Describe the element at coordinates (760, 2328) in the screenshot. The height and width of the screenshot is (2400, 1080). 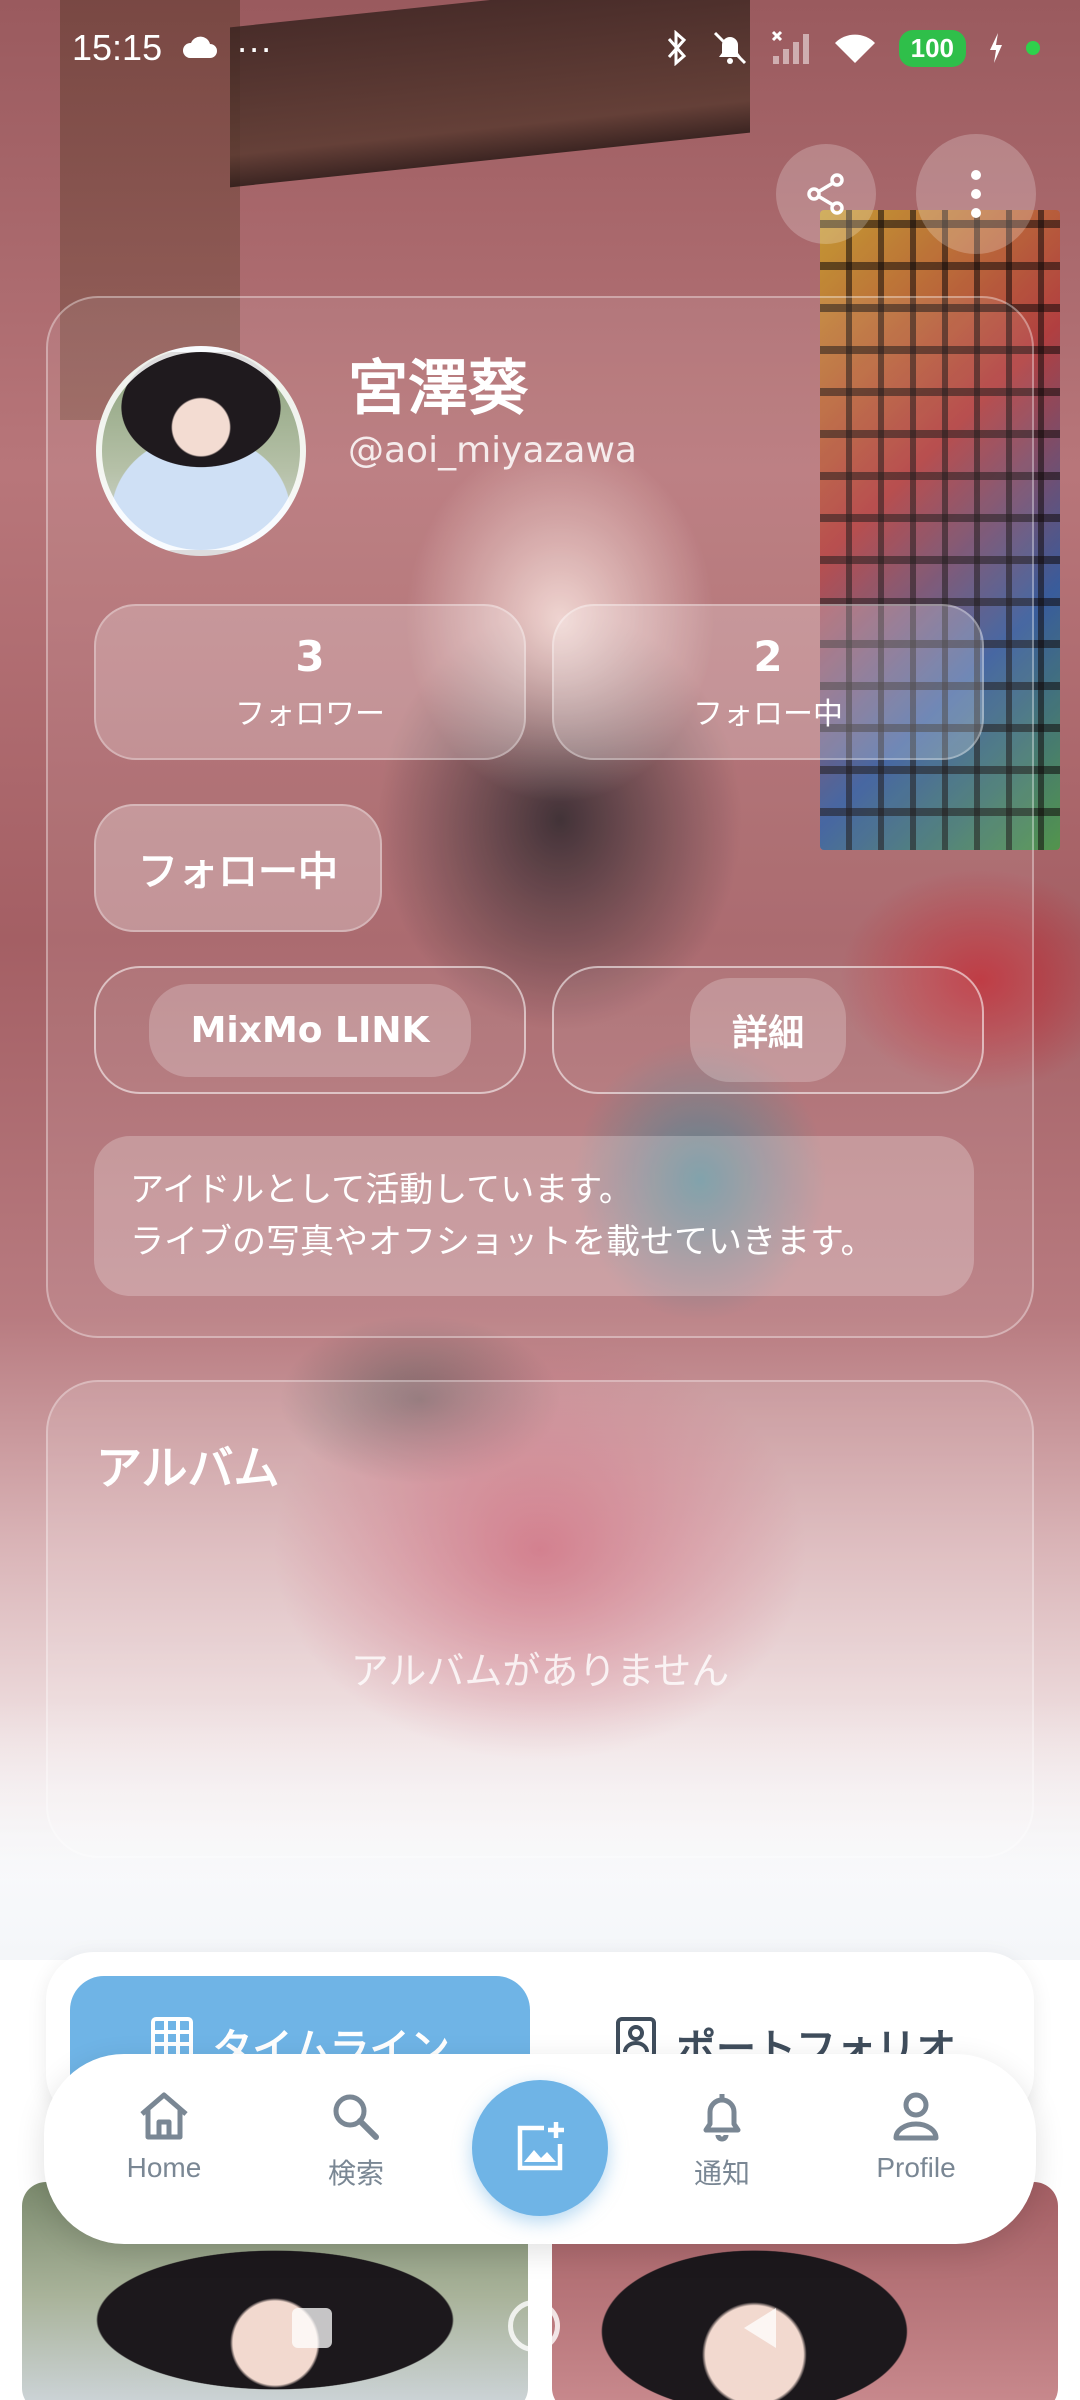
I see `system-back-button` at that location.